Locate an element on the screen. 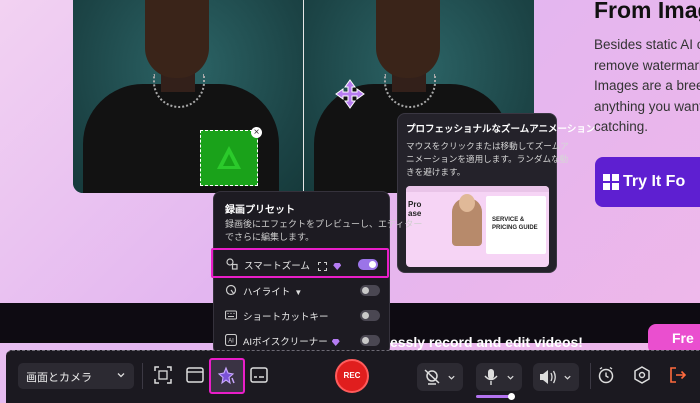  keyboard-icon is located at coordinates (231, 315).